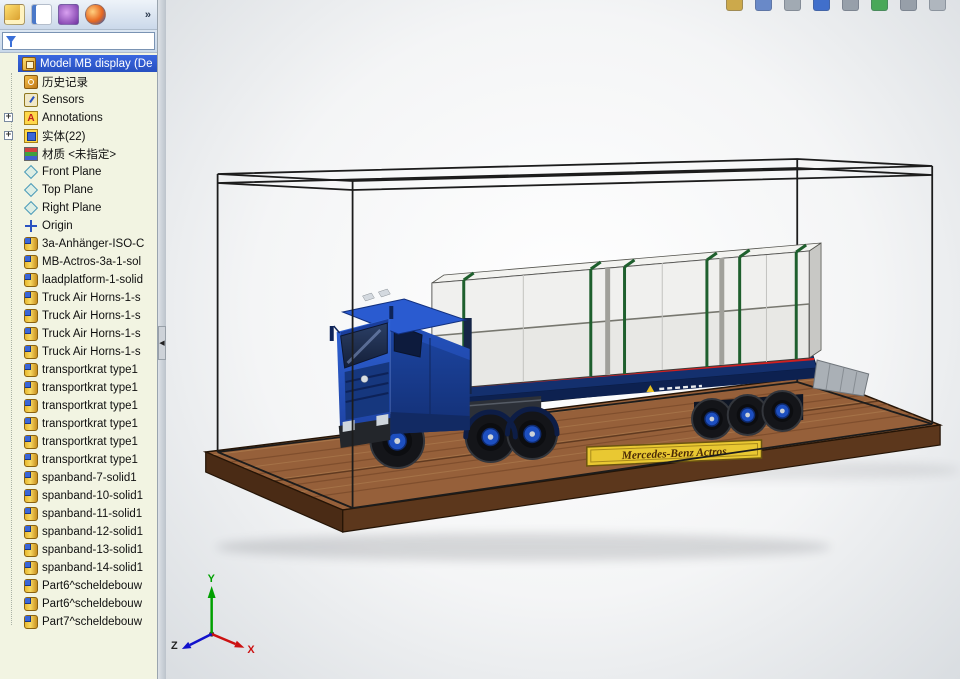 This screenshot has width=960, height=679. What do you see at coordinates (68, 14) in the screenshot?
I see `propertymanager-icon` at bounding box center [68, 14].